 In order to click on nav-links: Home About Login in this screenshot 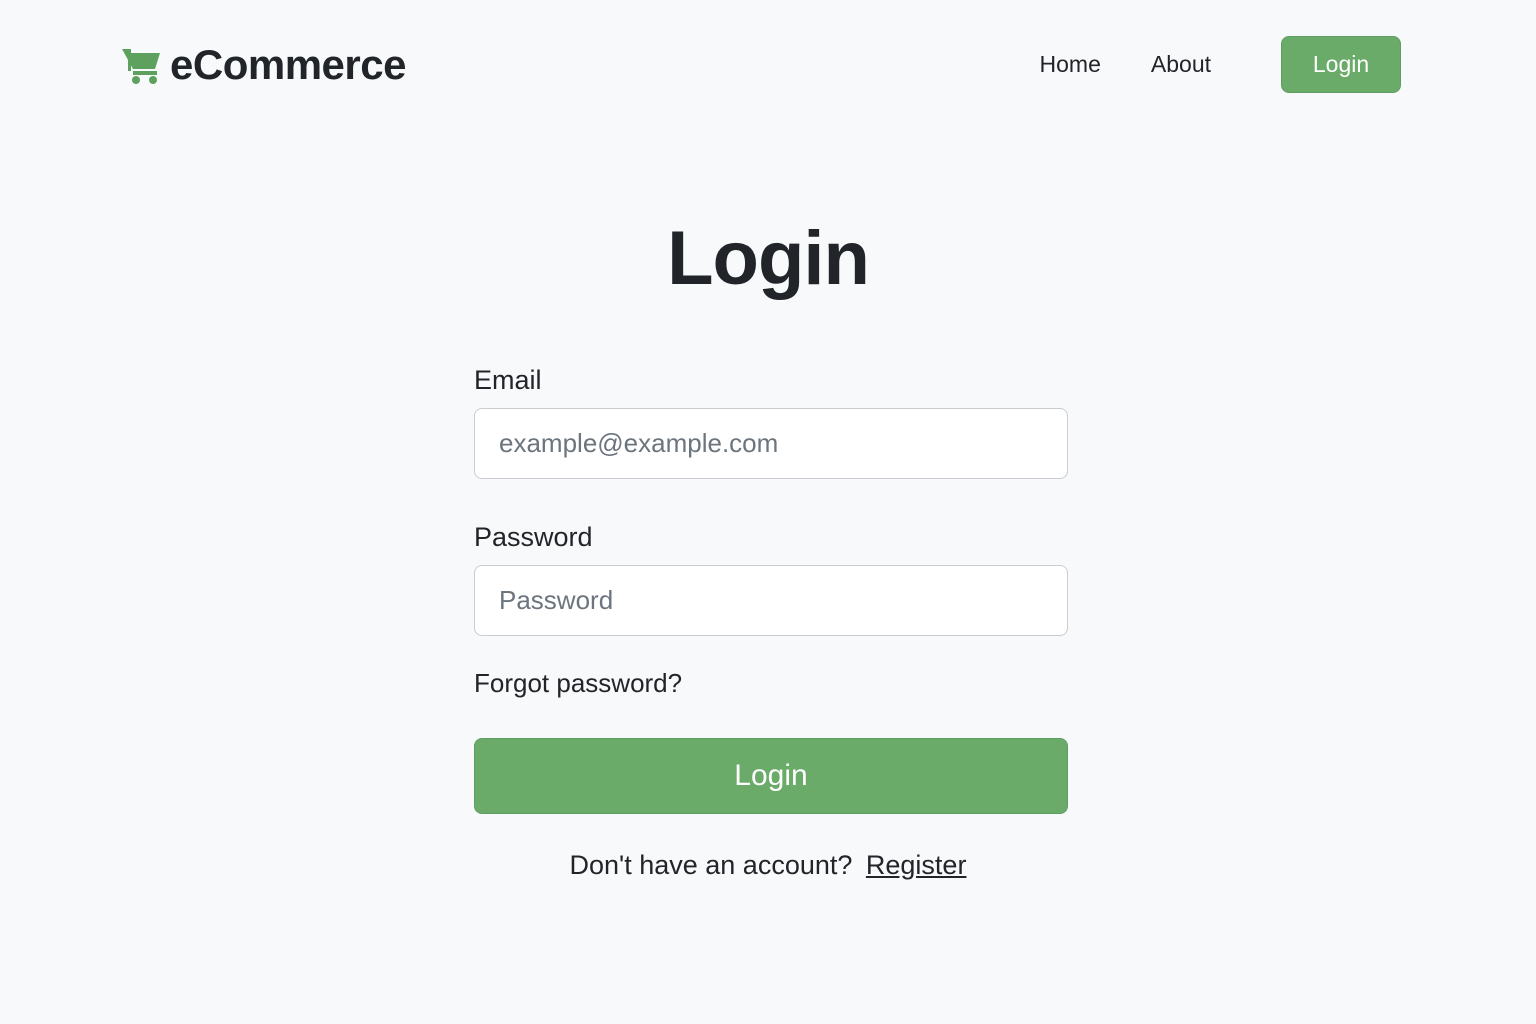, I will do `click(1220, 64)`.